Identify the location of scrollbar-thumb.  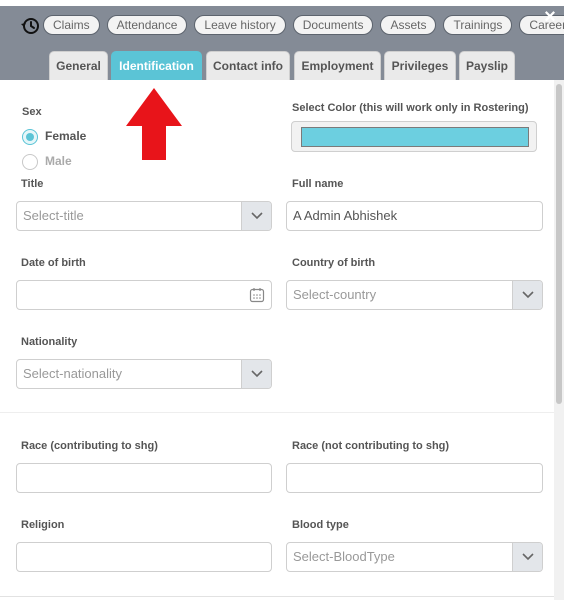
(559, 244).